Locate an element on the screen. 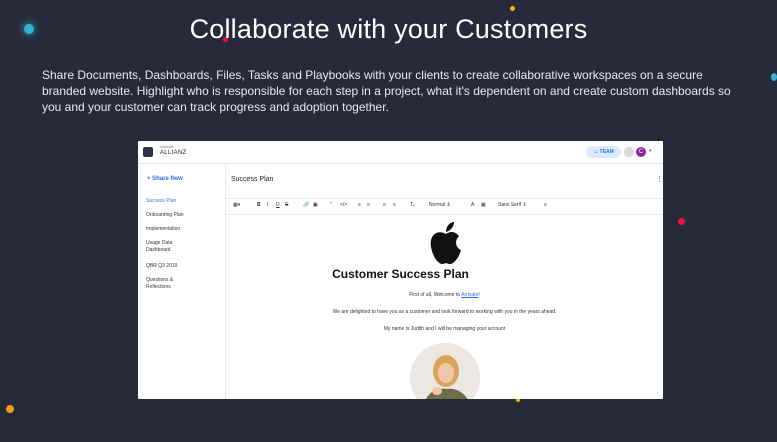 The image size is (777, 442). apple-logo-icon is located at coordinates (445, 243).